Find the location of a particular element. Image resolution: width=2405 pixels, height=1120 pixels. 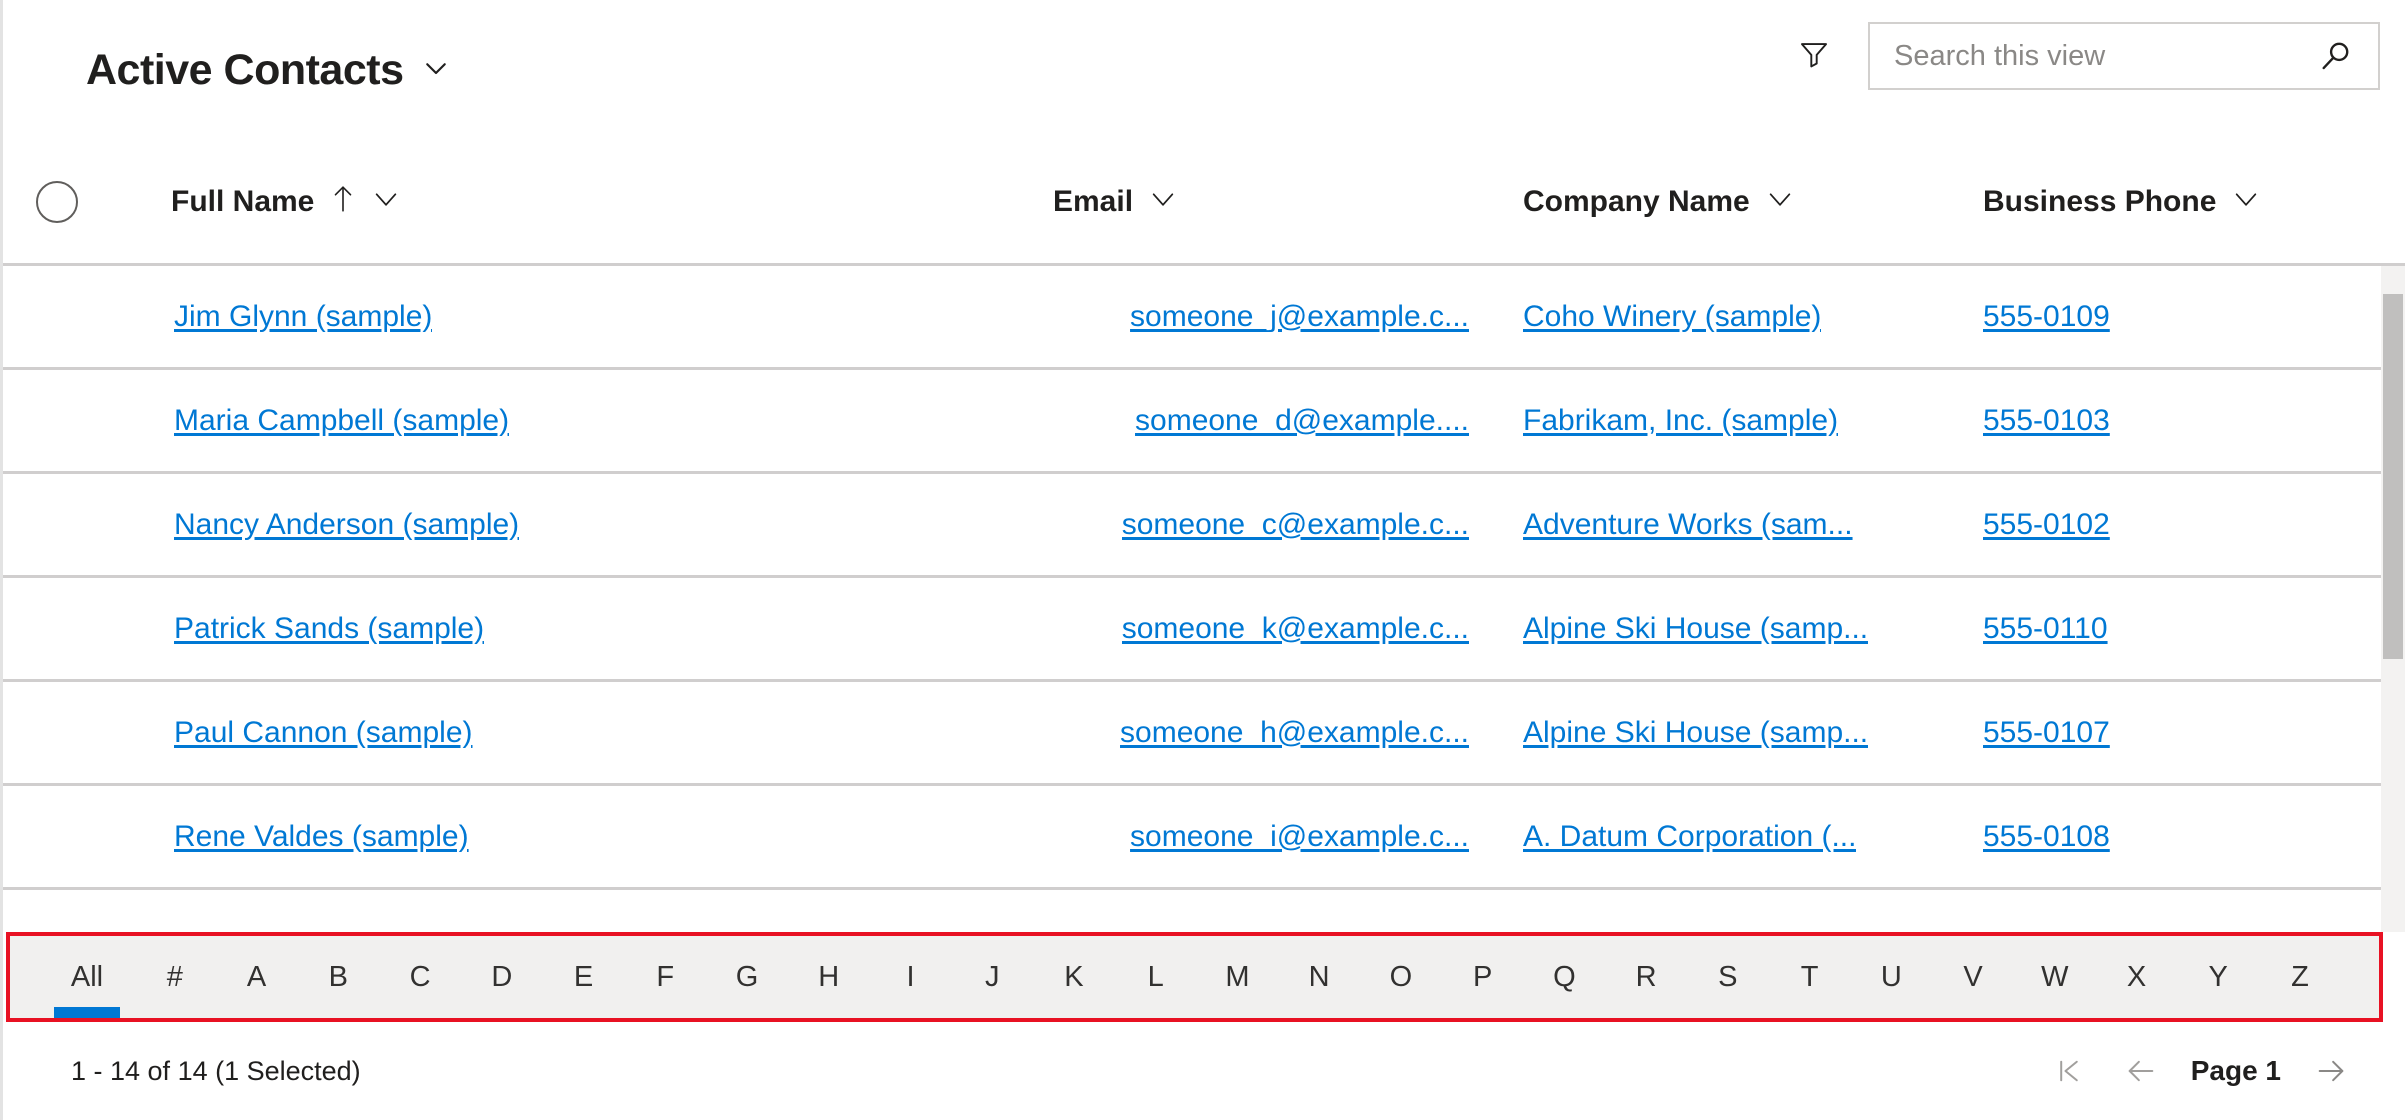

alpha-filter-m: M is located at coordinates (1238, 977).